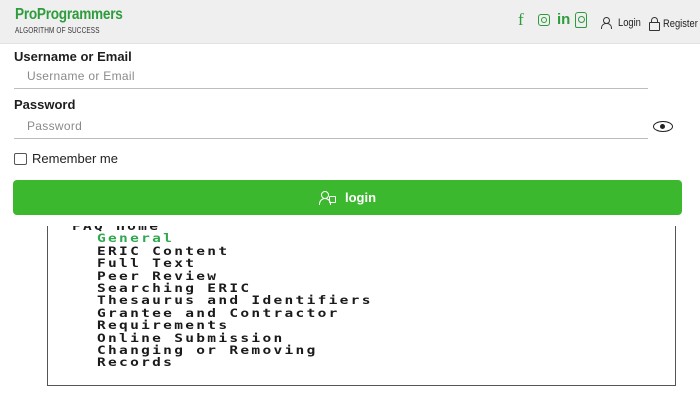 This screenshot has width=700, height=400. I want to click on checkbox-box, so click(20, 158).